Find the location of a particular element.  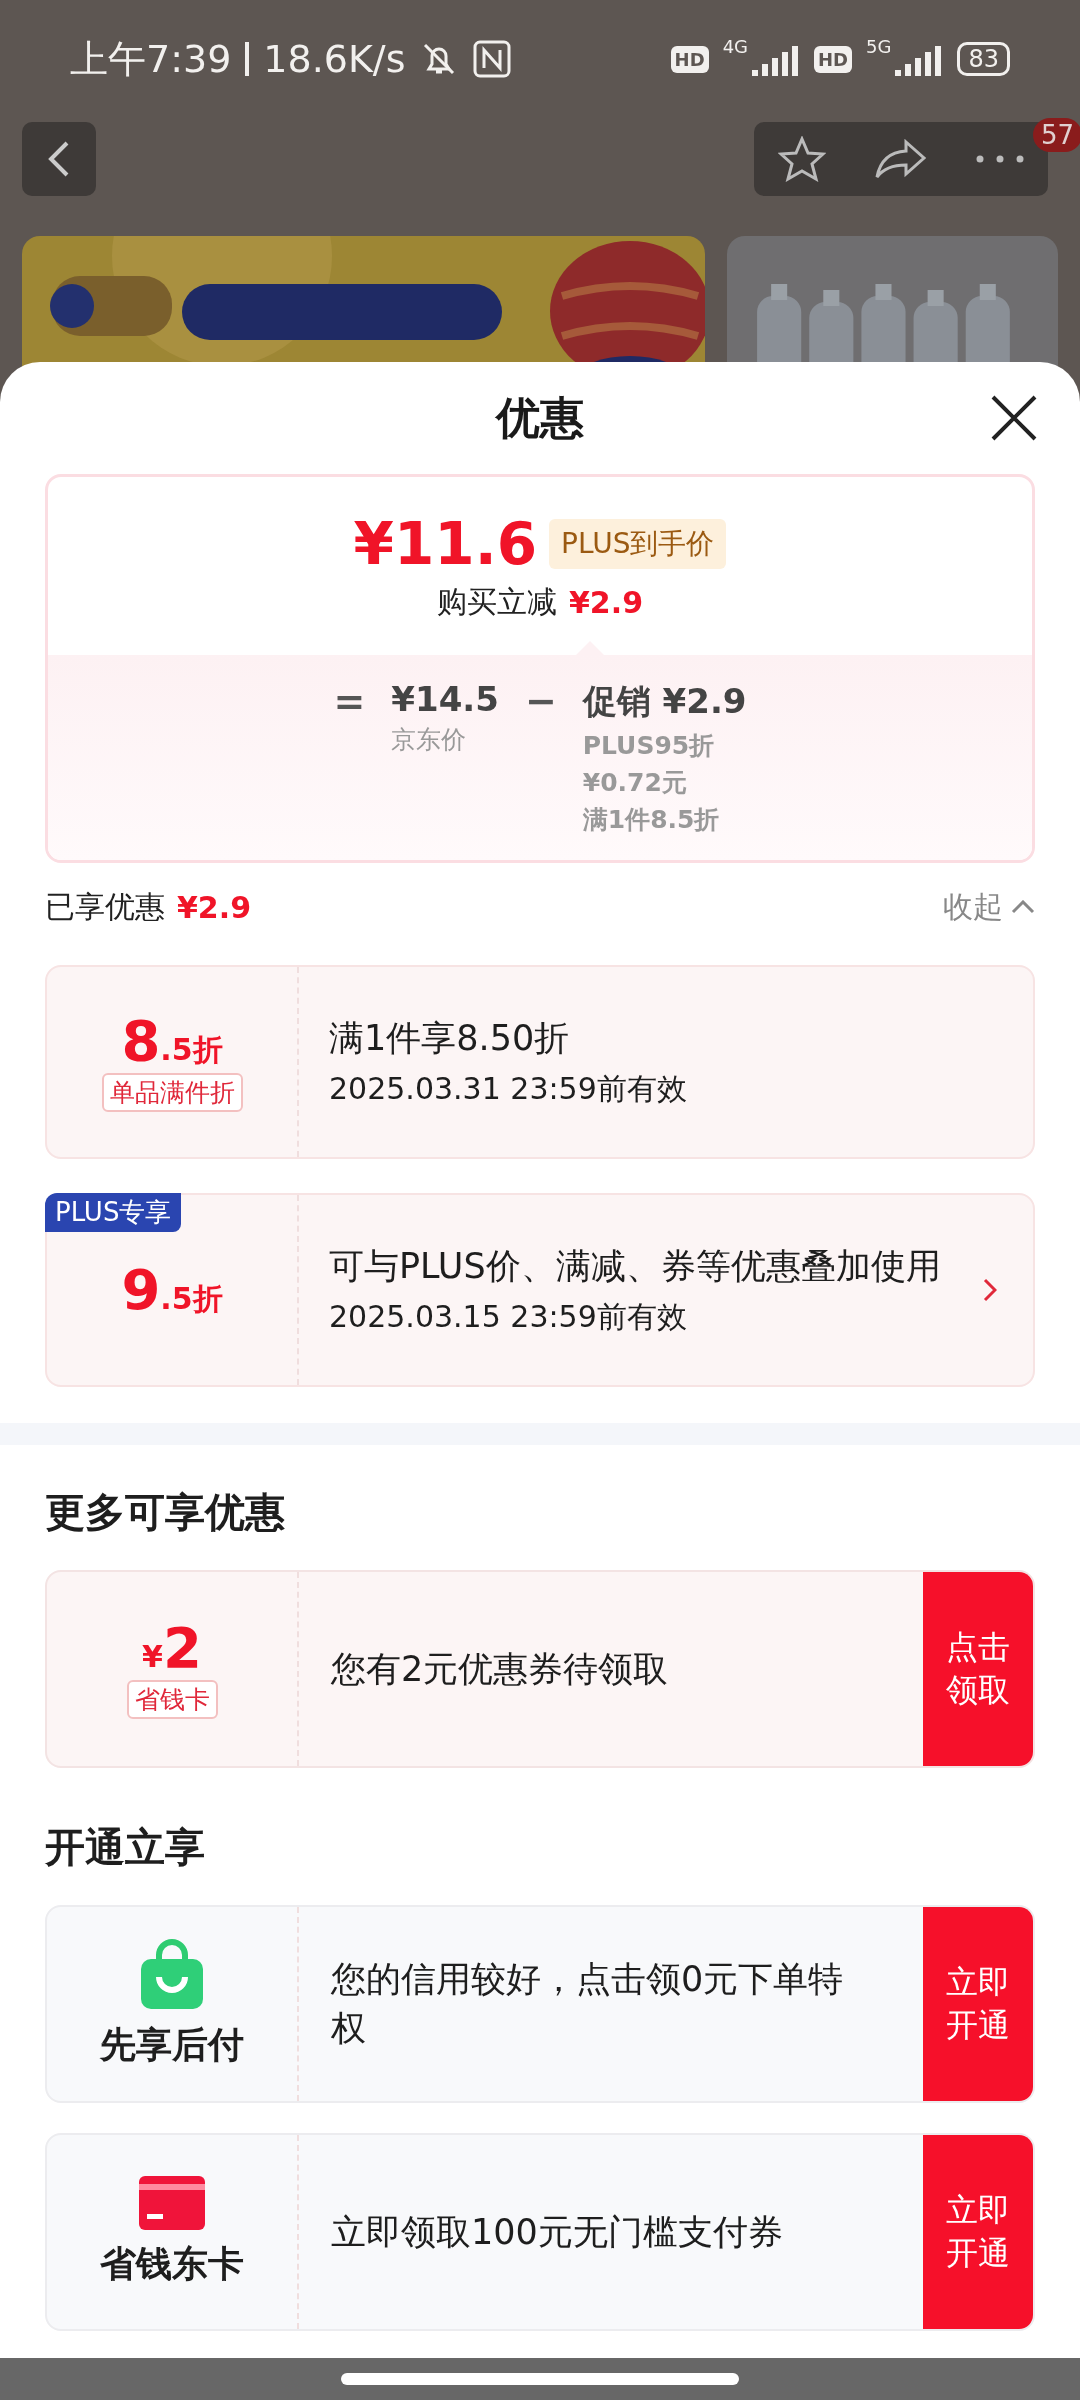

network-speed: 18.6K/s is located at coordinates (334, 59).